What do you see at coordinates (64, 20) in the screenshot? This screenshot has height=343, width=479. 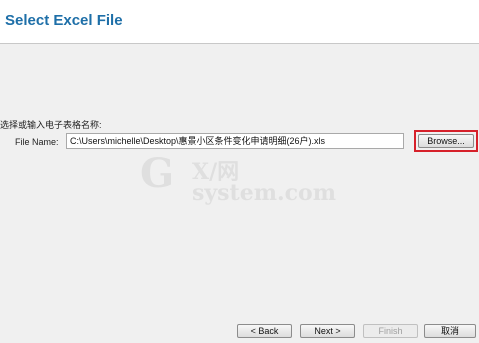 I see `page-title: Select Excel File` at bounding box center [64, 20].